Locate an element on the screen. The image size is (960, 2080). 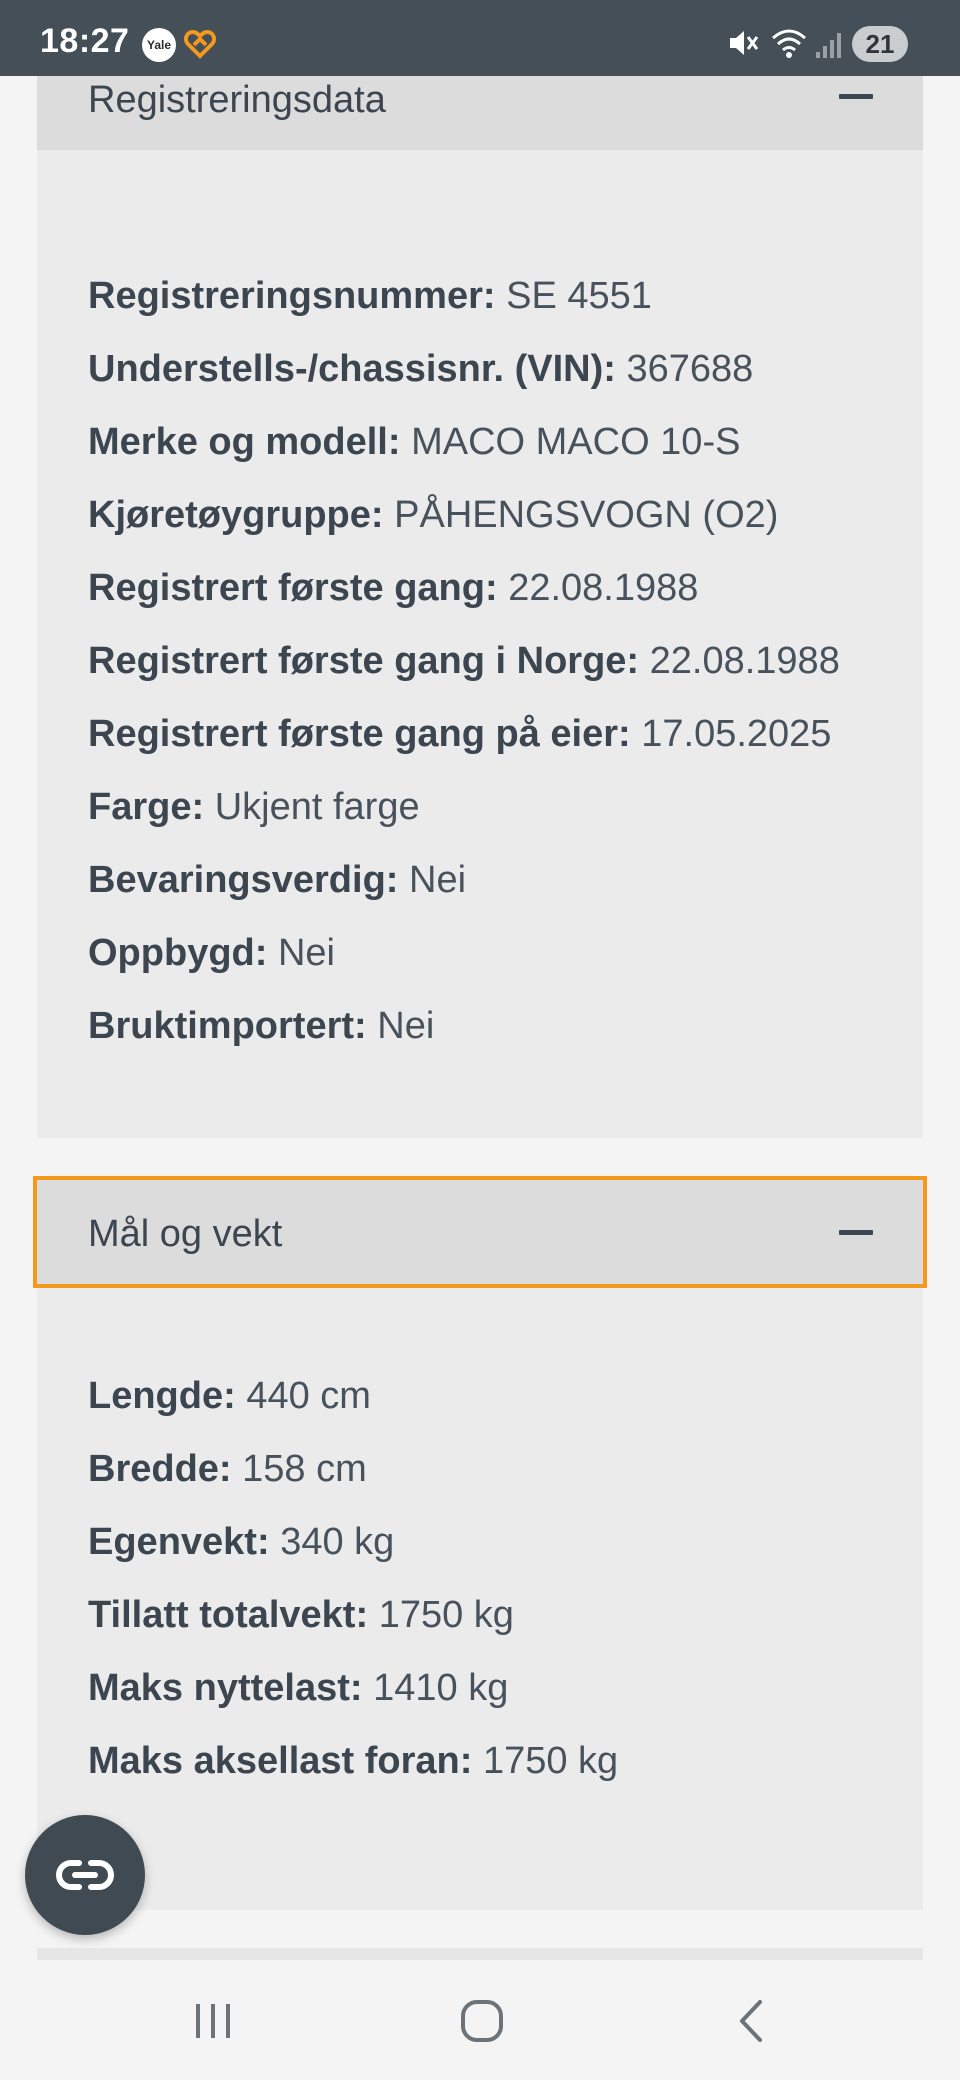
section-header-mal-og-vekt: Mål og vekt is located at coordinates (480, 1232).